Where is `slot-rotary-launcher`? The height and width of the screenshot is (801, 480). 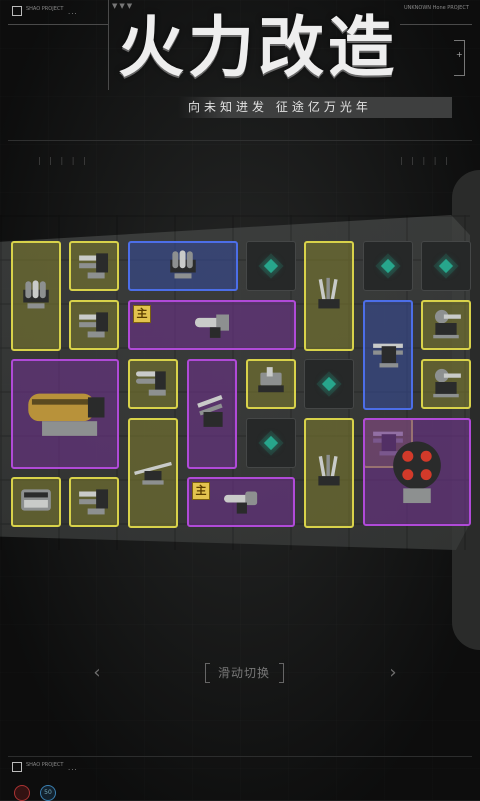
slot-rotary-launcher is located at coordinates (417, 472).